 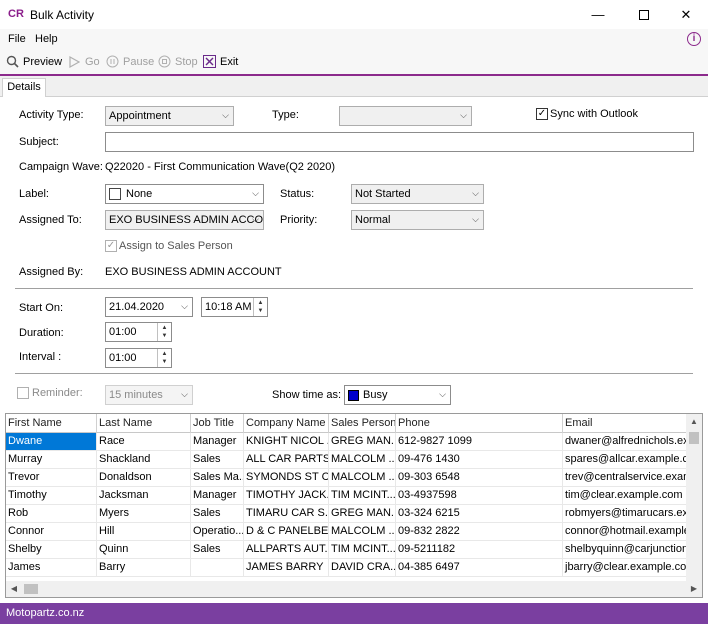 What do you see at coordinates (144, 532) in the screenshot?
I see `table-cell: Hill` at bounding box center [144, 532].